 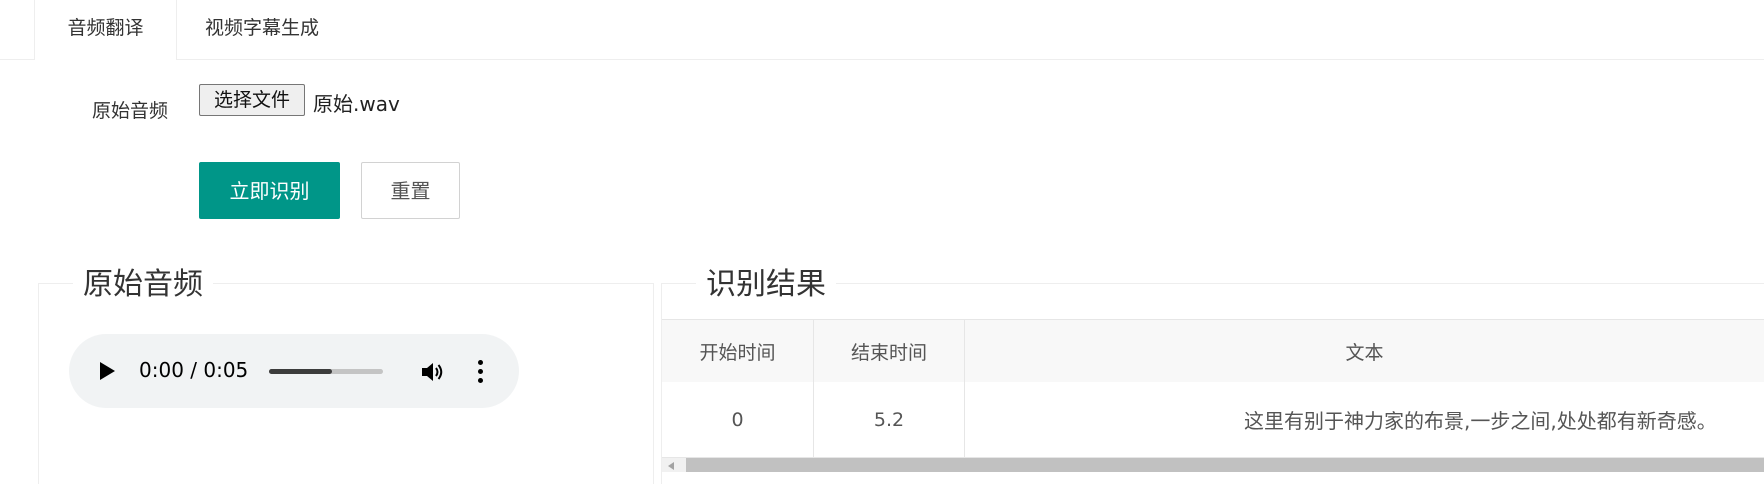 What do you see at coordinates (882, 30) in the screenshot?
I see `tab-bar: 音频翻译 视频字幕生成` at bounding box center [882, 30].